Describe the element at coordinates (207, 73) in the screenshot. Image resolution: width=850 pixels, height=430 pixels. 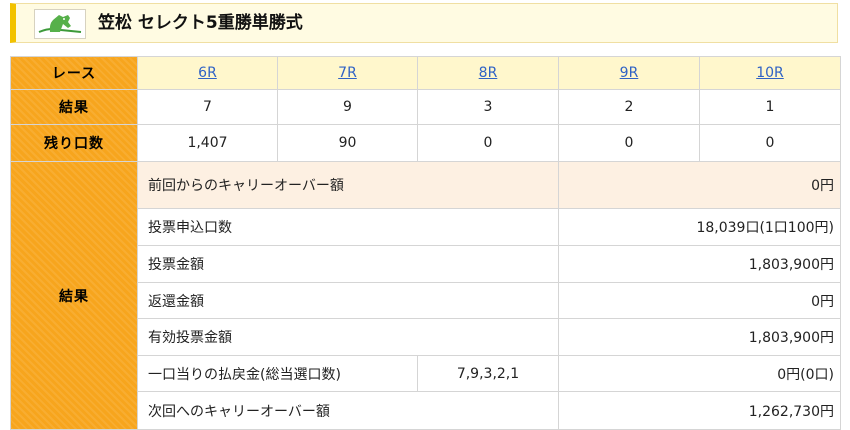
I see `race-link-6r: 6R` at that location.